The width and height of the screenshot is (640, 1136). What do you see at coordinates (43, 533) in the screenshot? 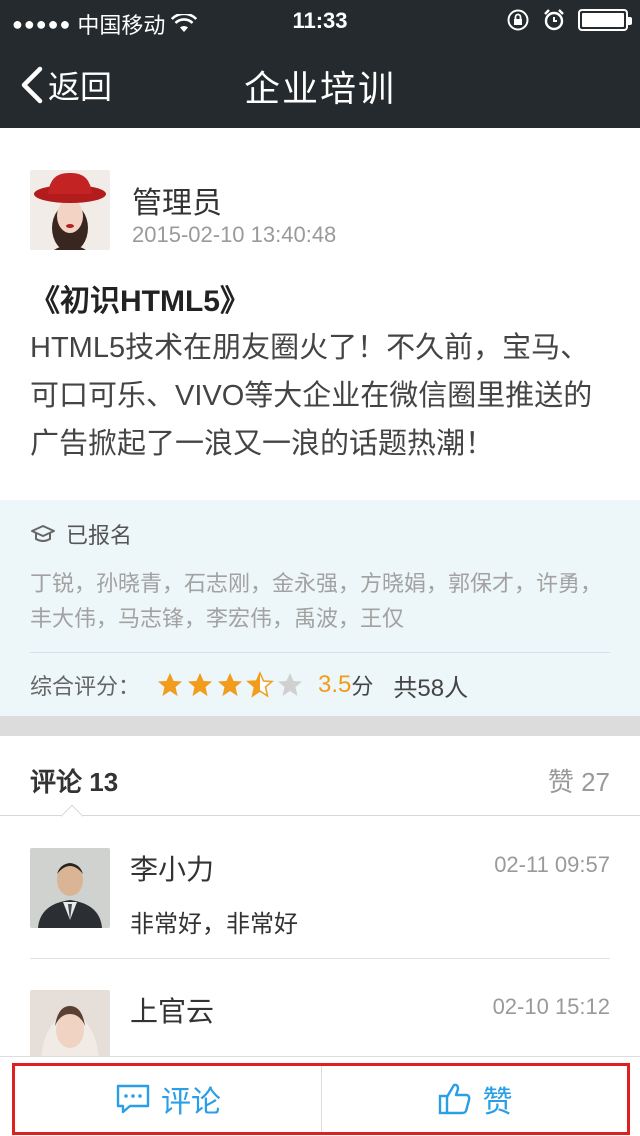
I see `graduation-cap-icon` at bounding box center [43, 533].